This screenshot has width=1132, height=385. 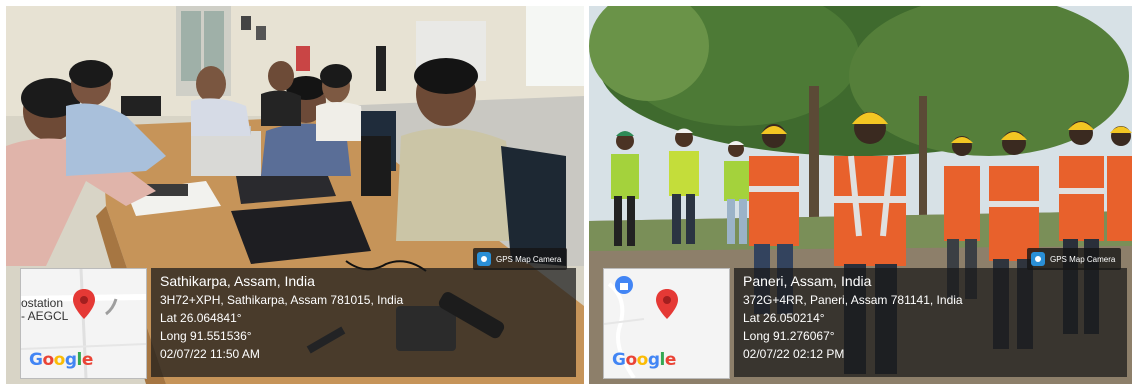 I want to click on datetime: 02/07/22 02:12 PM, so click(x=794, y=354).